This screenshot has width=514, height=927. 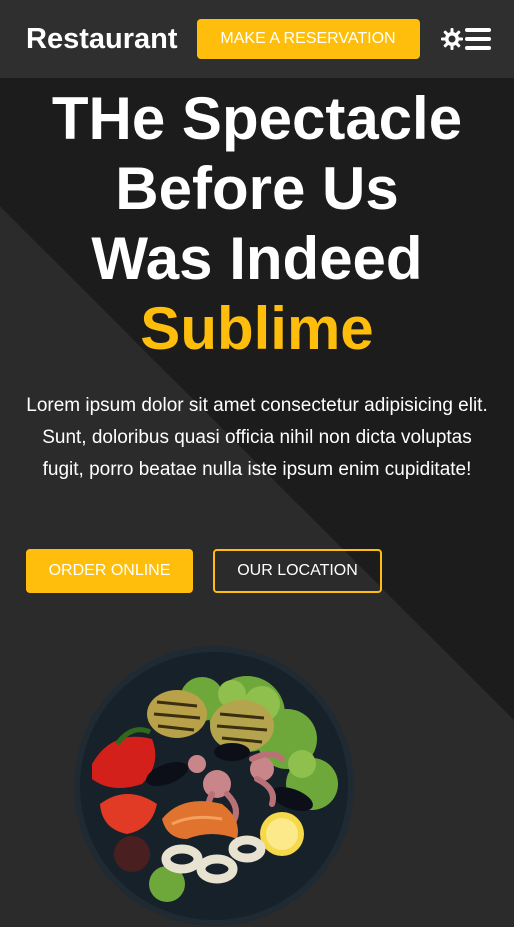 What do you see at coordinates (257, 188) in the screenshot?
I see `headline-line: Before Us` at bounding box center [257, 188].